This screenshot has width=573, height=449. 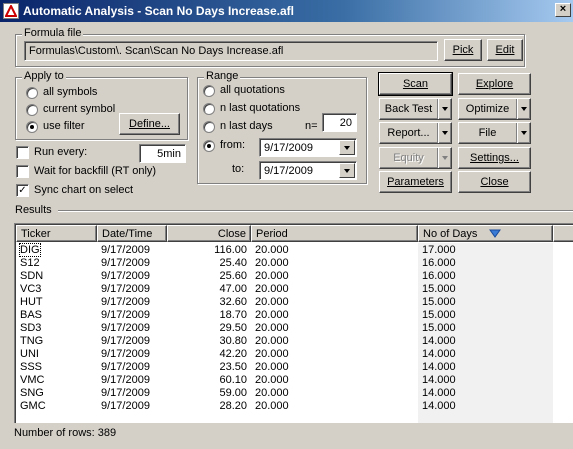 I want to click on pick-button: Pick, so click(x=463, y=50).